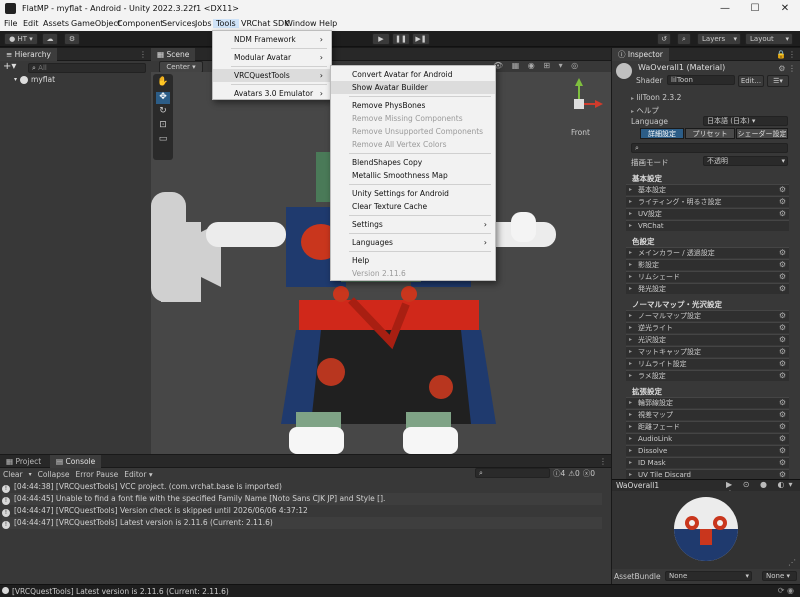  I want to click on error-filter: ⓧ0, so click(589, 473).